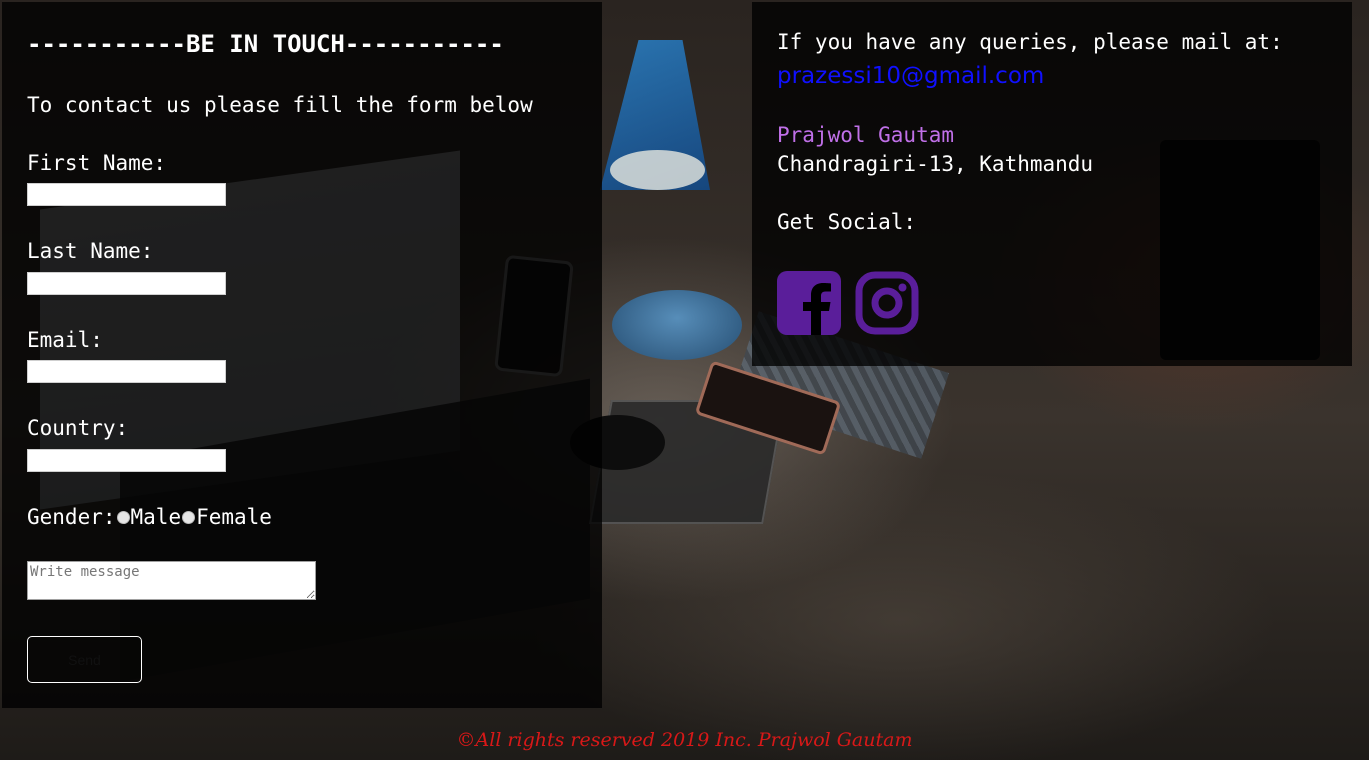 The width and height of the screenshot is (1369, 760). Describe the element at coordinates (1030, 42) in the screenshot. I see `query-text: If you have any queries, please mail at:` at that location.